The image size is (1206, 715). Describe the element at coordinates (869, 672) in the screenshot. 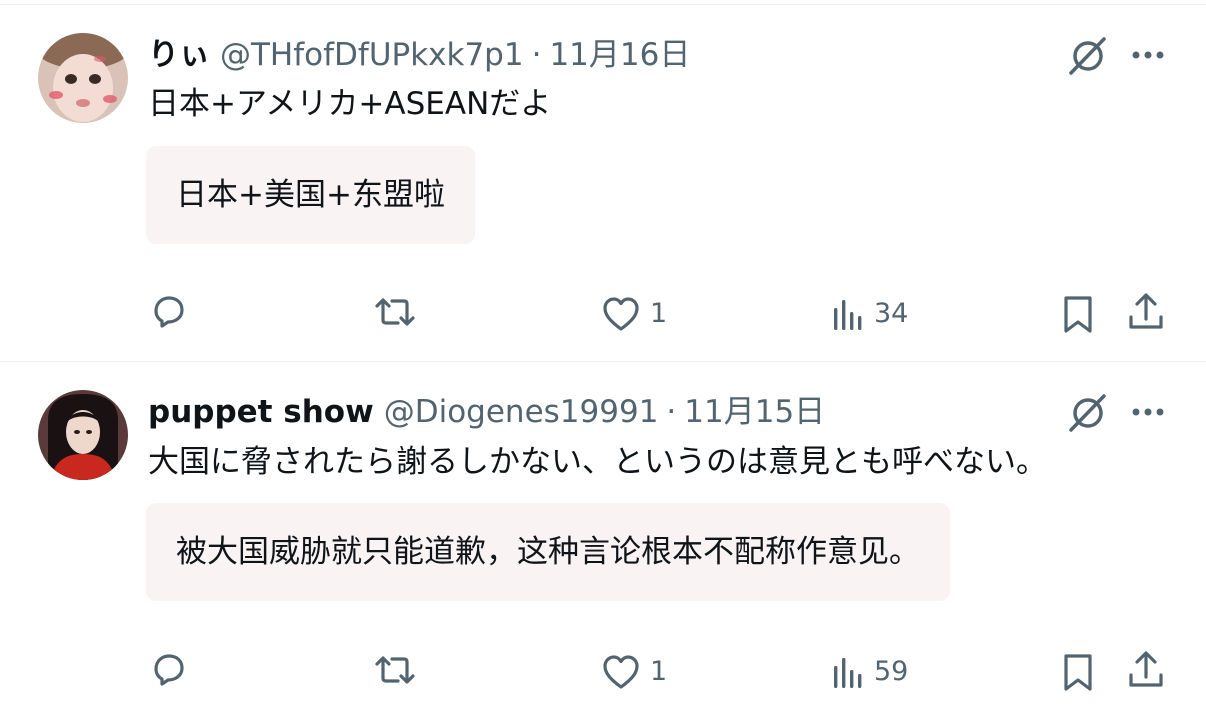

I see `views-button: 59` at that location.